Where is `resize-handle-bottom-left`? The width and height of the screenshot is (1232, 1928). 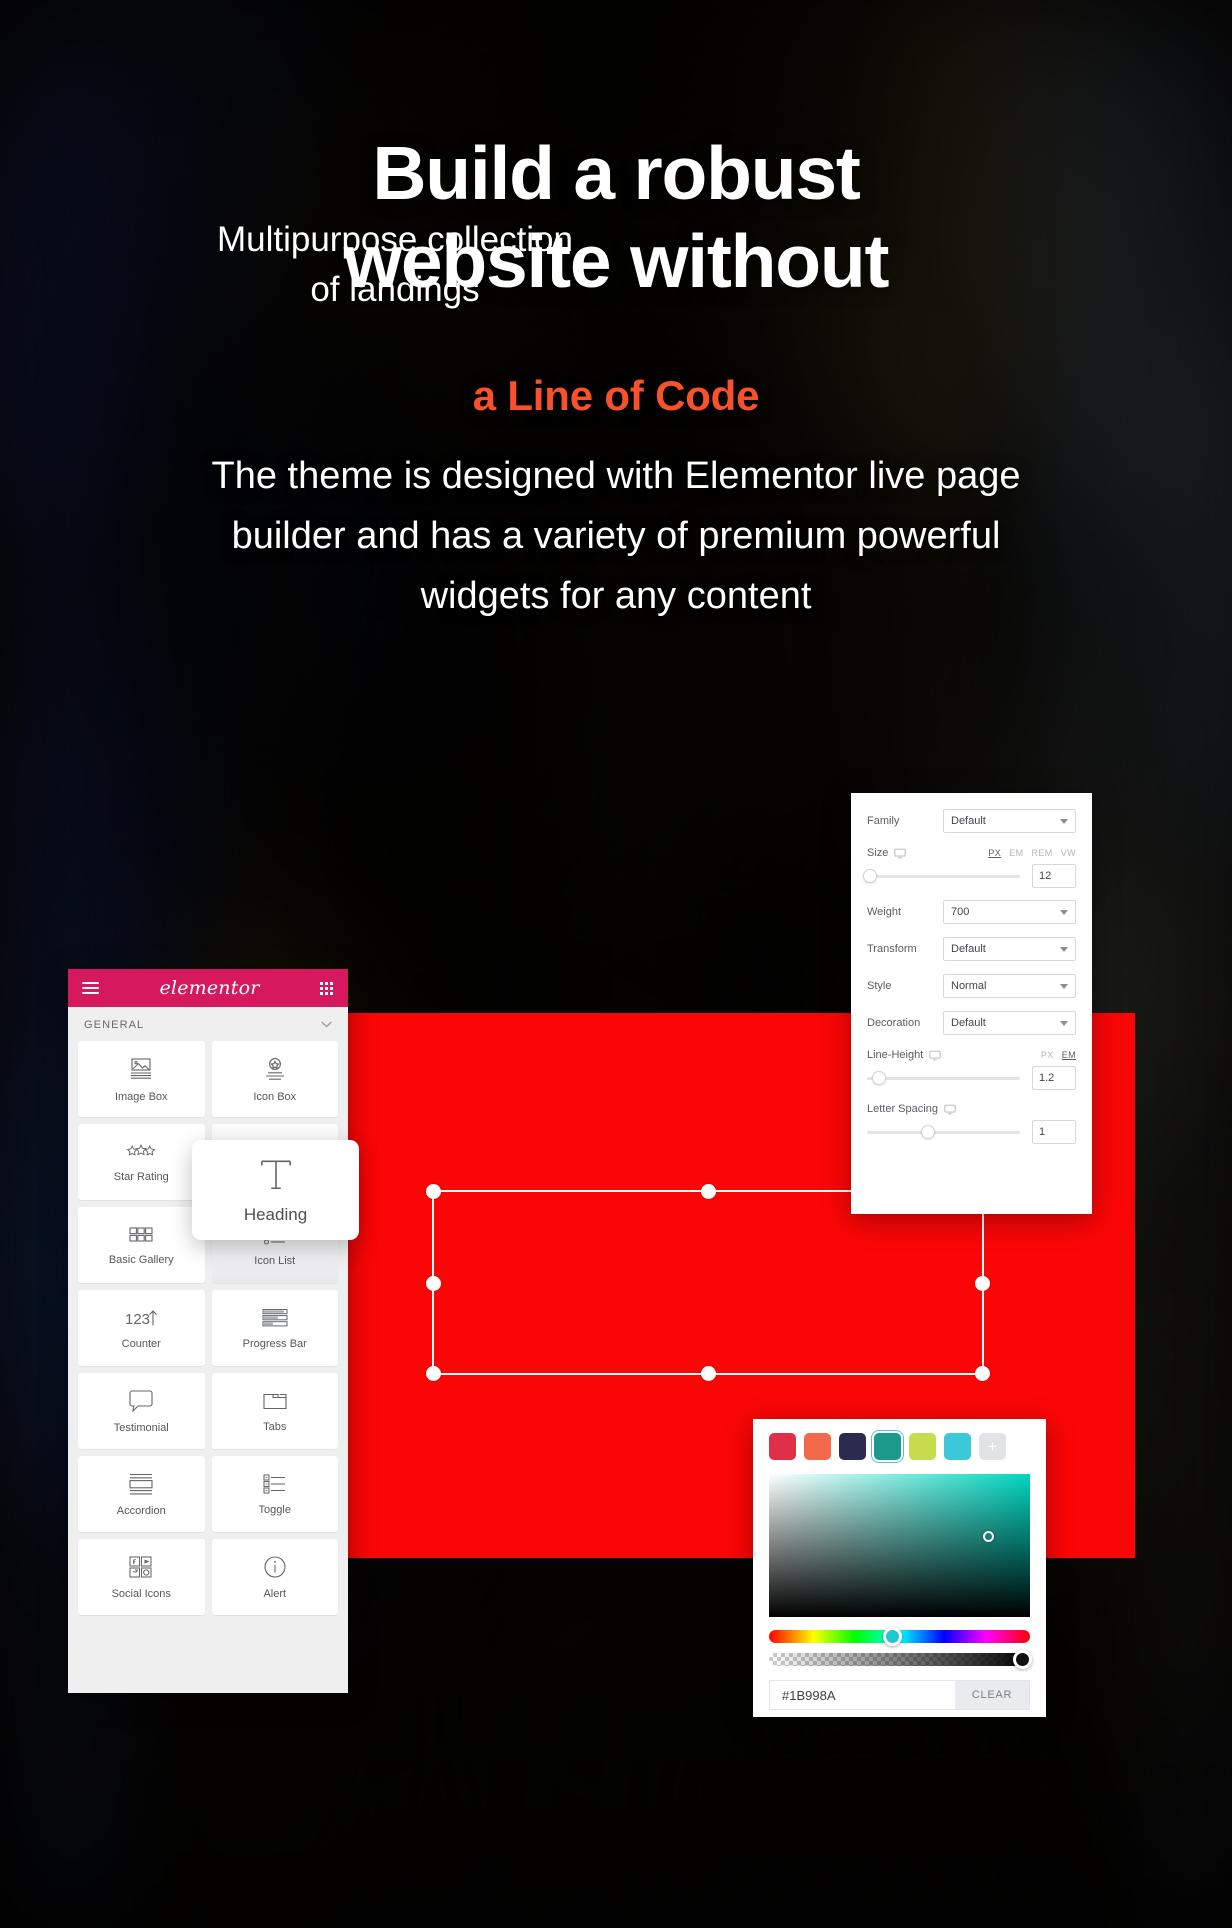
resize-handle-bottom-left is located at coordinates (433, 1373).